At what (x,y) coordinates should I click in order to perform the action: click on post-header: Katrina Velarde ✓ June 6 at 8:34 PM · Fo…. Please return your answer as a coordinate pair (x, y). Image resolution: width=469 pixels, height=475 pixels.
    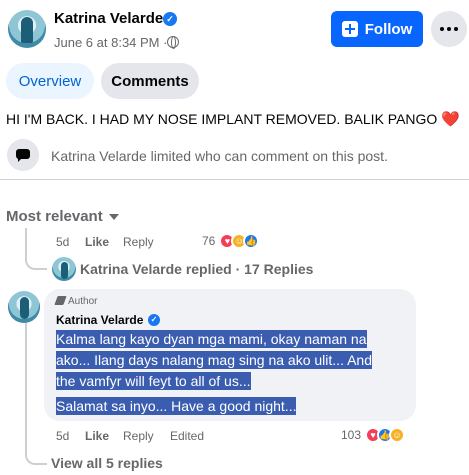
    Looking at the image, I should click on (234, 30).